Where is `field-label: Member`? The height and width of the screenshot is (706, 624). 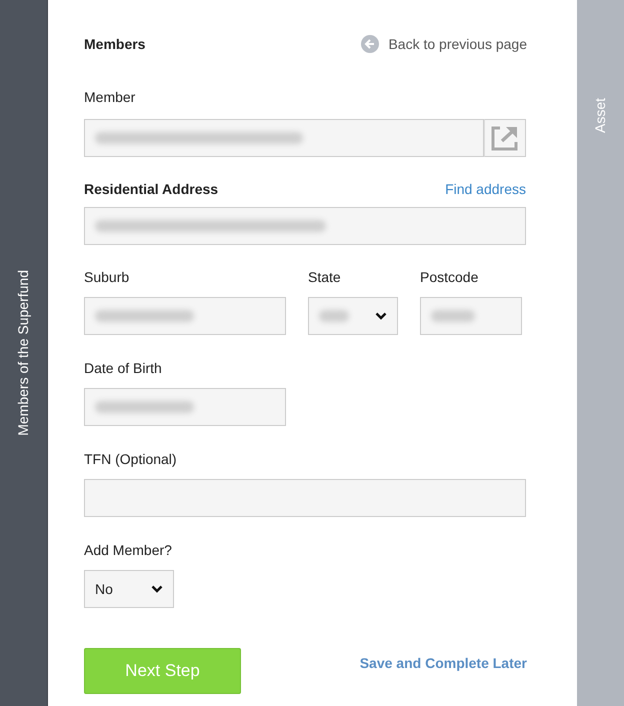
field-label: Member is located at coordinates (110, 97).